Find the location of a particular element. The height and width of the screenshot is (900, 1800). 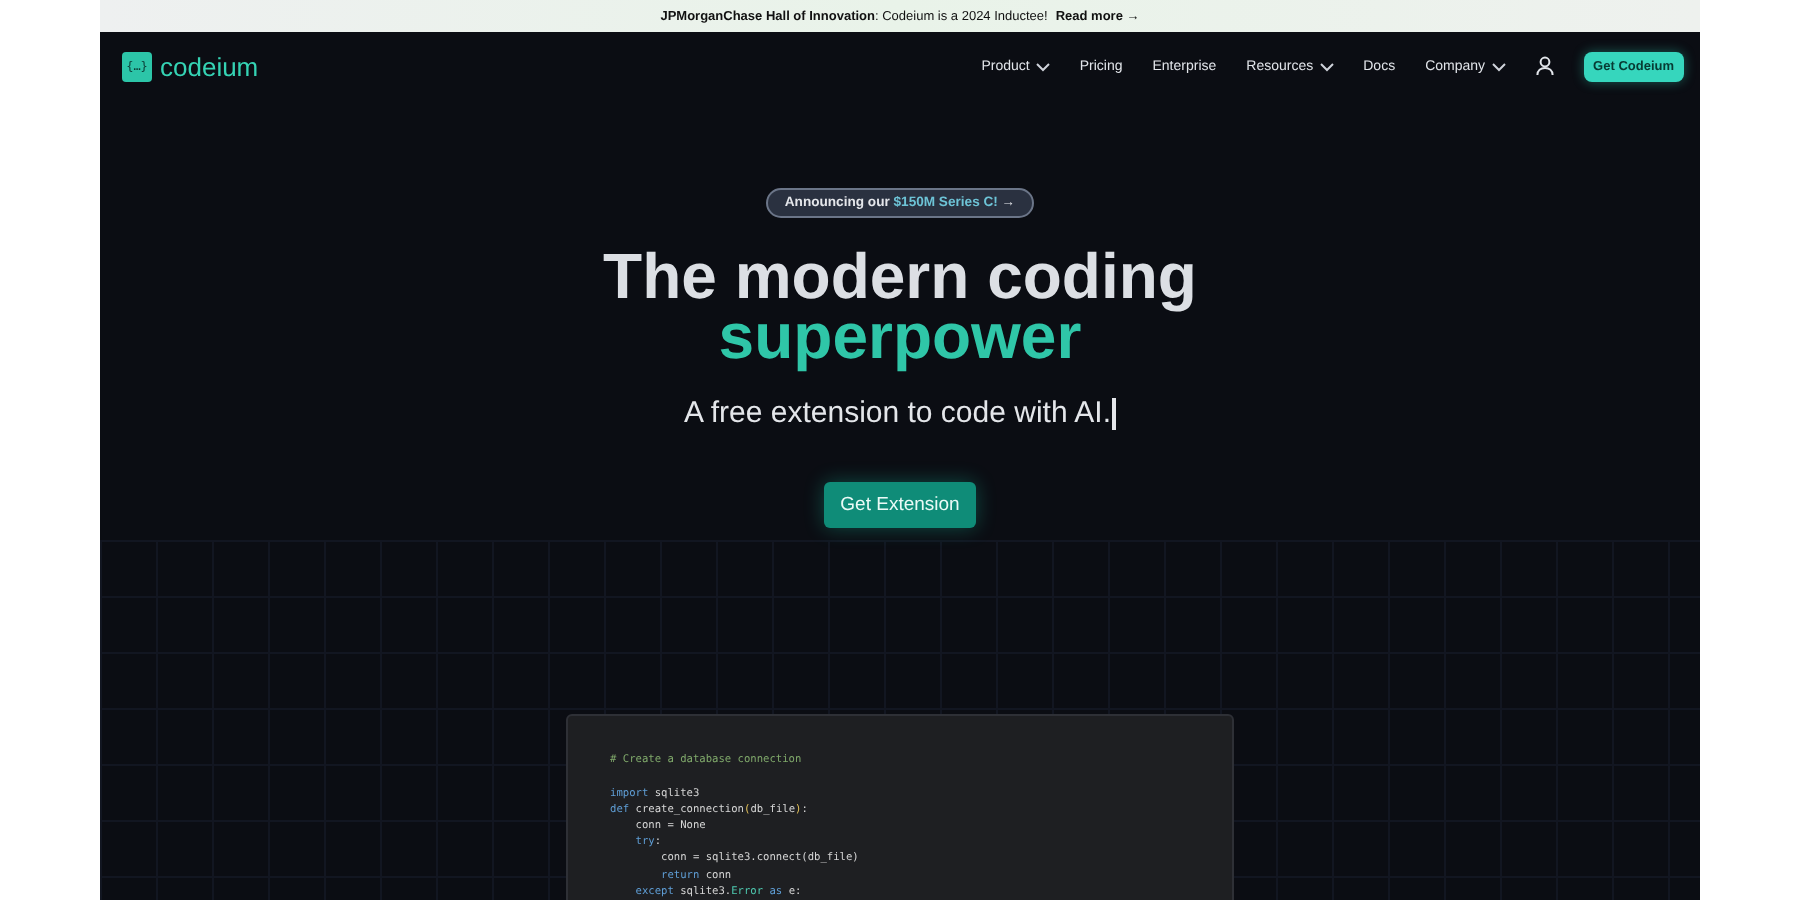

logo-text: codeium is located at coordinates (209, 66).